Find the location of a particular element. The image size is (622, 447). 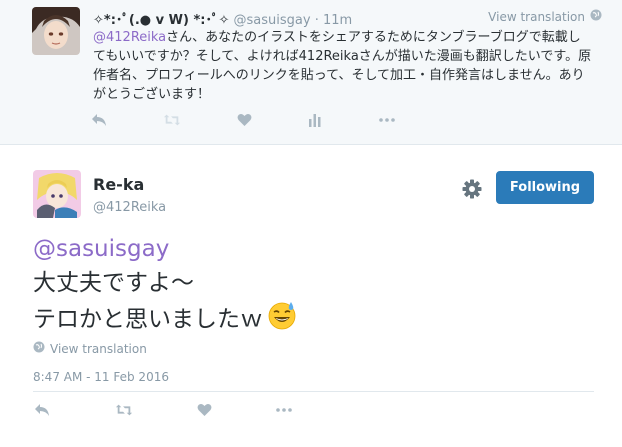

author-handle: @412Reika is located at coordinates (129, 207).